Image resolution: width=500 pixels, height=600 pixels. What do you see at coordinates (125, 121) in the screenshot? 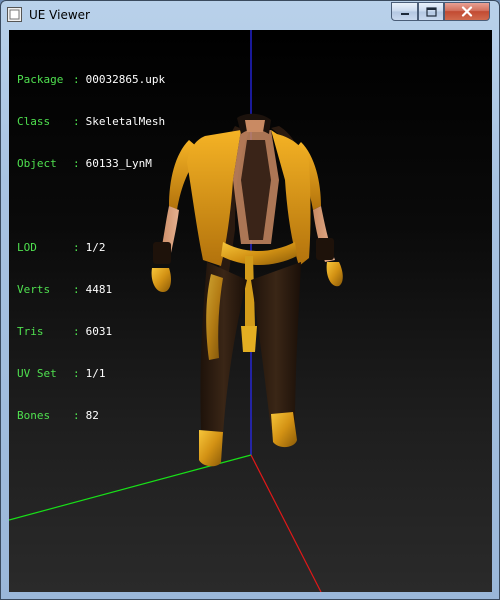
I see `class-value: SkeletalMesh` at bounding box center [125, 121].